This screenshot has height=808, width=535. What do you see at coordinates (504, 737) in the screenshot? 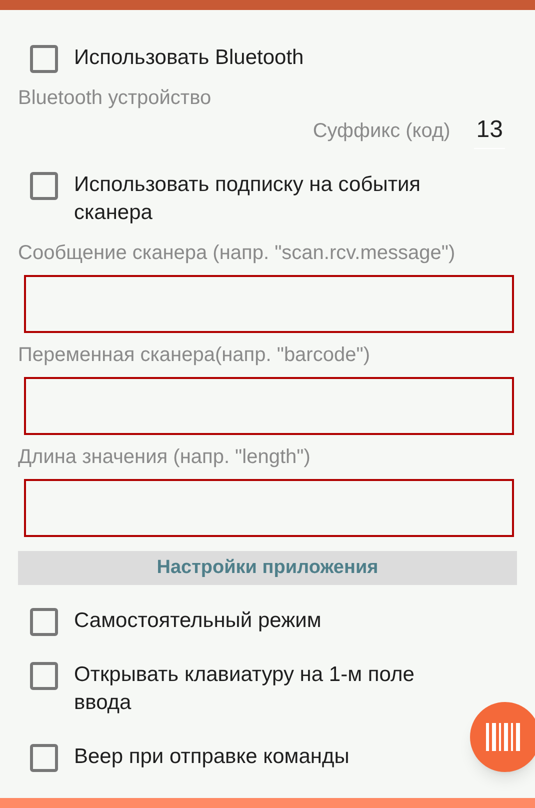
I see `barcode-icon` at bounding box center [504, 737].